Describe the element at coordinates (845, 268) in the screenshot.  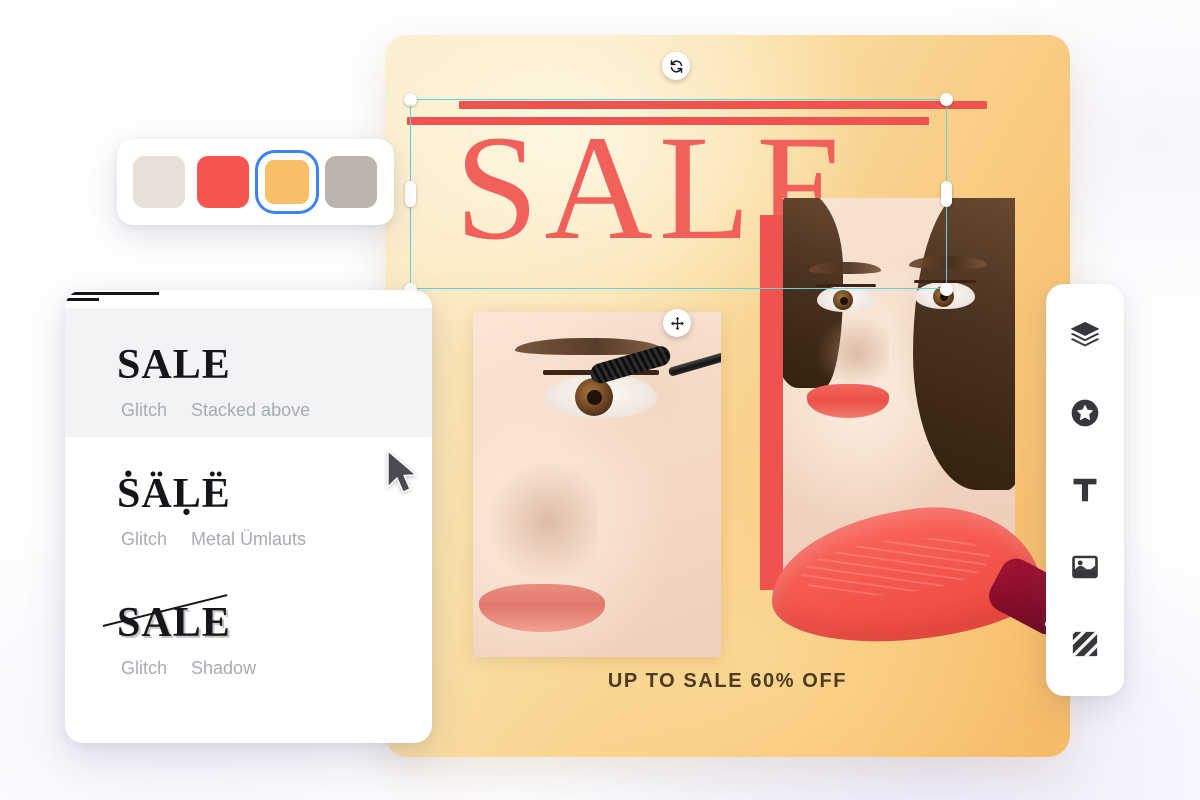
I see `model-right-brow-left` at that location.